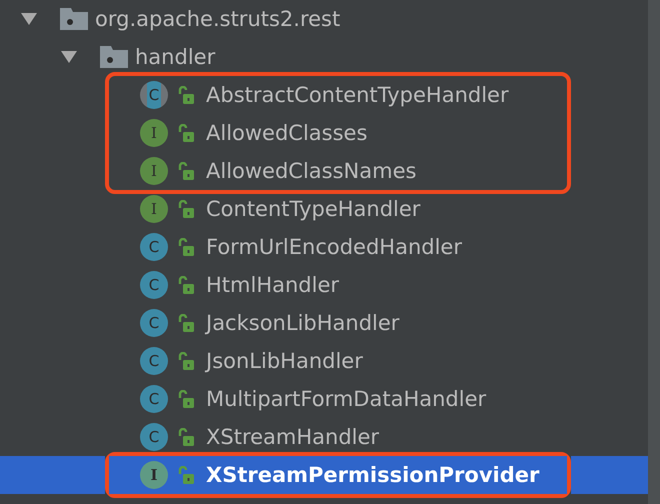 This screenshot has width=660, height=504. Describe the element at coordinates (324, 171) in the screenshot. I see `tree-item: I AllowedClassNames` at that location.